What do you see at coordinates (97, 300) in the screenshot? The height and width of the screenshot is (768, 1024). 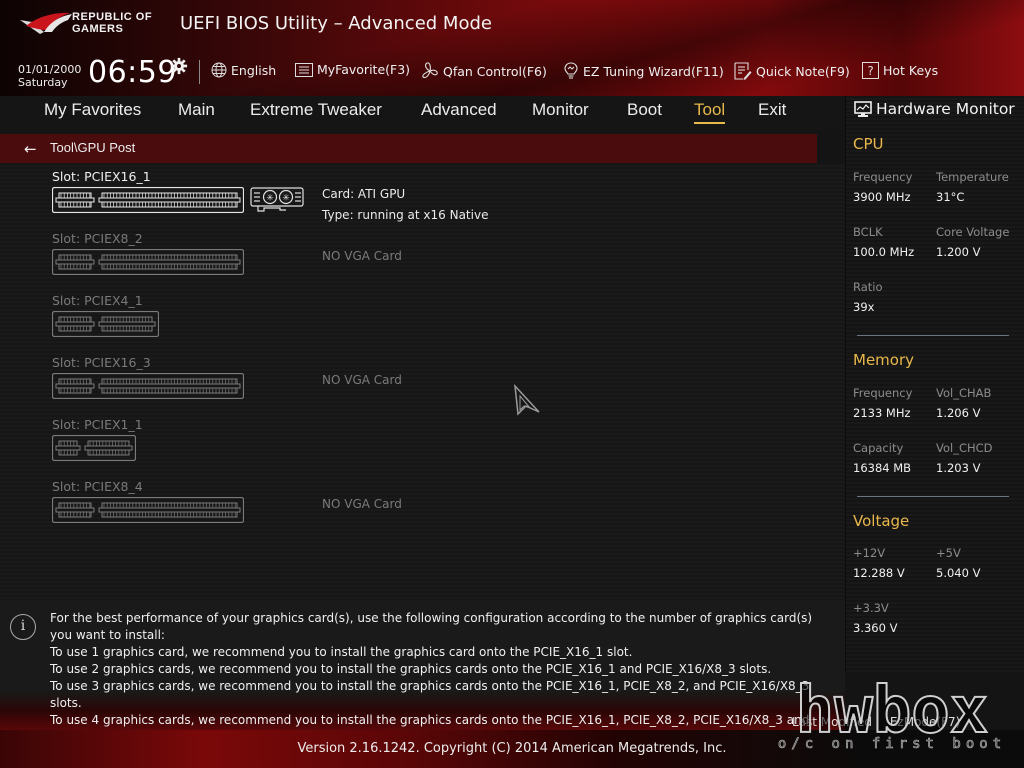 I see `slot-label: Slot: PCIEX4_1` at bounding box center [97, 300].